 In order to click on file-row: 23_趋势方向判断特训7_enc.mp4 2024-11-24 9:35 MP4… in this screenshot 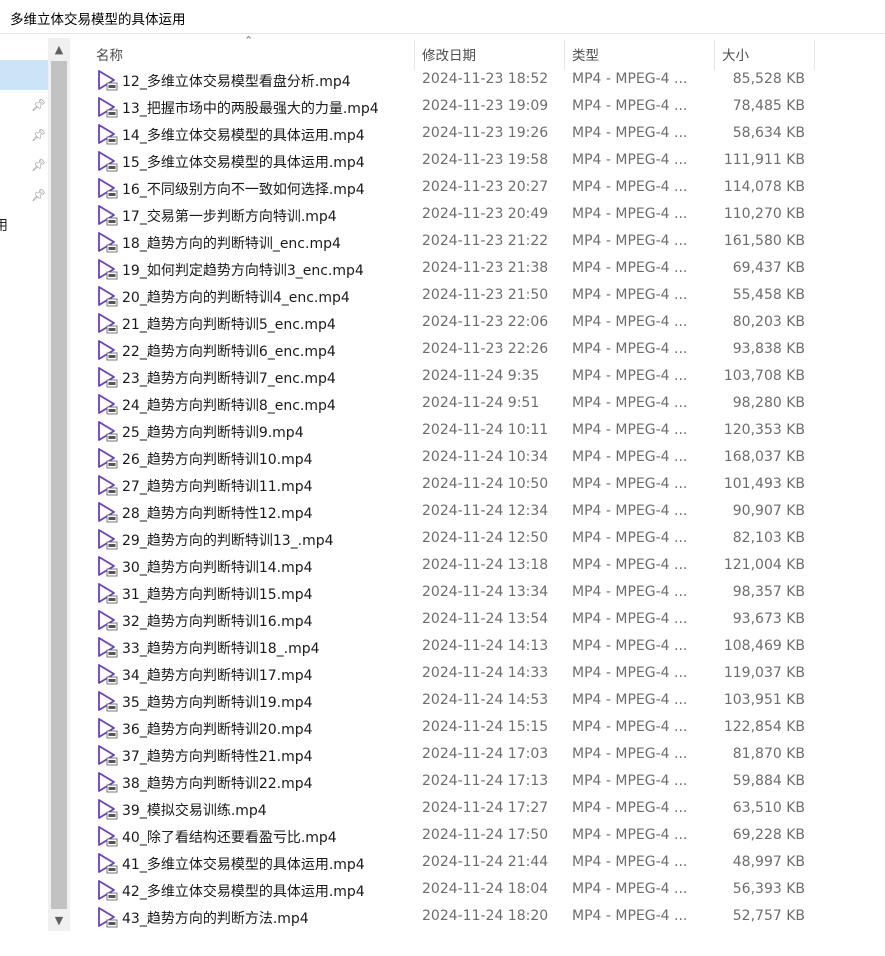, I will do `click(452, 376)`.